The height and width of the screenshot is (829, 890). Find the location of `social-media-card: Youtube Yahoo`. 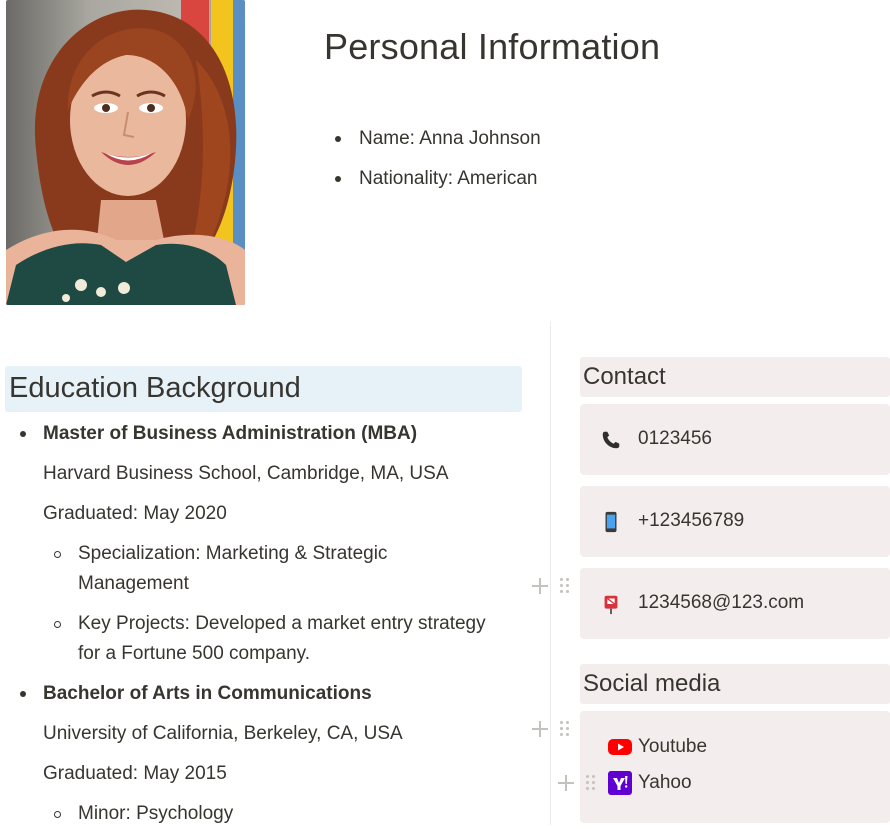

social-media-card: Youtube Yahoo is located at coordinates (735, 767).